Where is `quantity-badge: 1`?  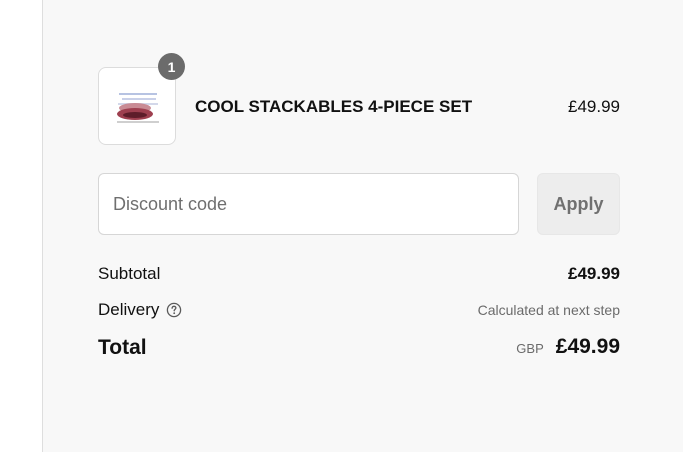 quantity-badge: 1 is located at coordinates (171, 66).